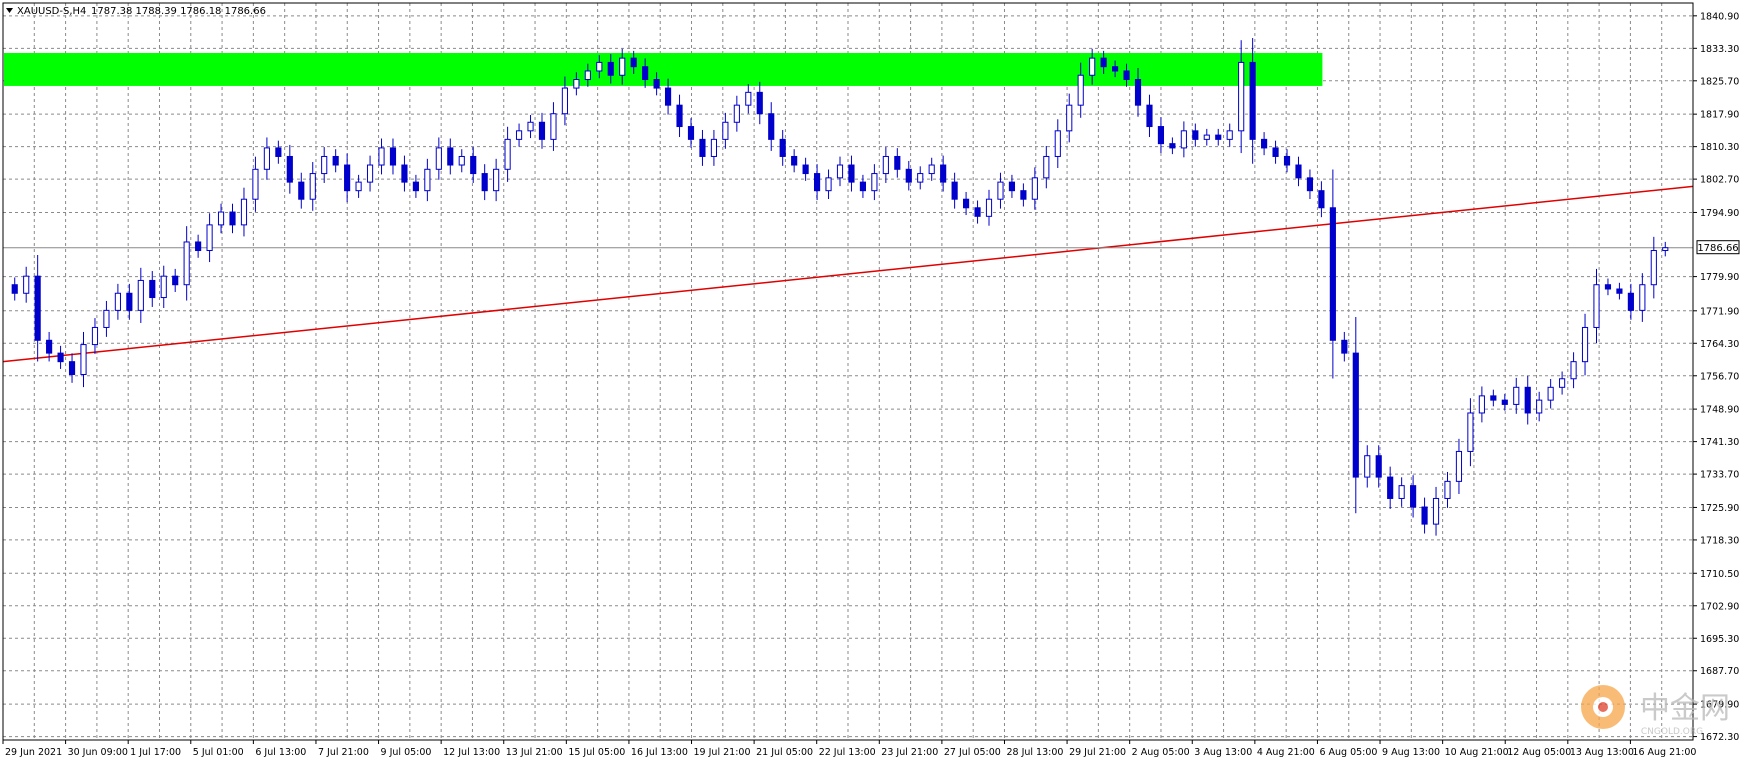 Image resolution: width=1741 pixels, height=767 pixels. What do you see at coordinates (659, 752) in the screenshot?
I see `x-tick-label: 16 Jul 13:00` at bounding box center [659, 752].